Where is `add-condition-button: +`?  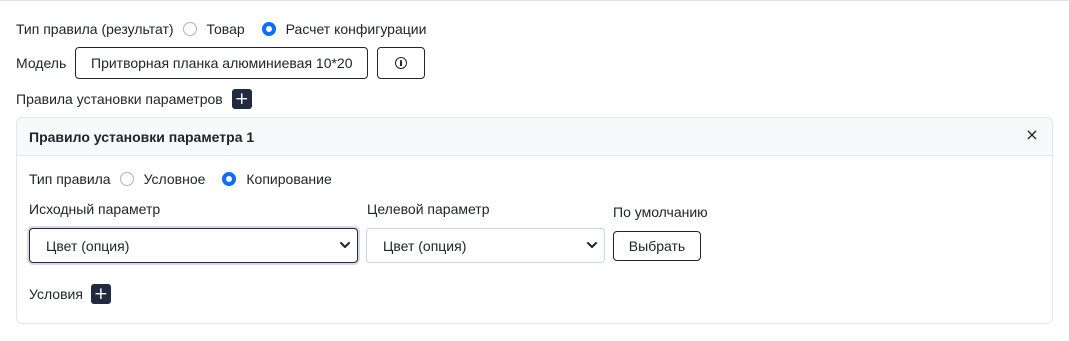 add-condition-button: + is located at coordinates (100, 293).